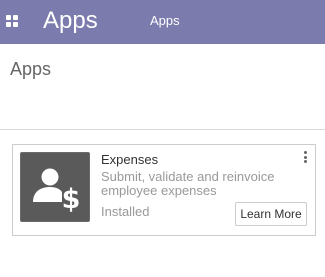 This screenshot has height=277, width=325. What do you see at coordinates (125, 211) in the screenshot?
I see `install-status: Installed` at bounding box center [125, 211].